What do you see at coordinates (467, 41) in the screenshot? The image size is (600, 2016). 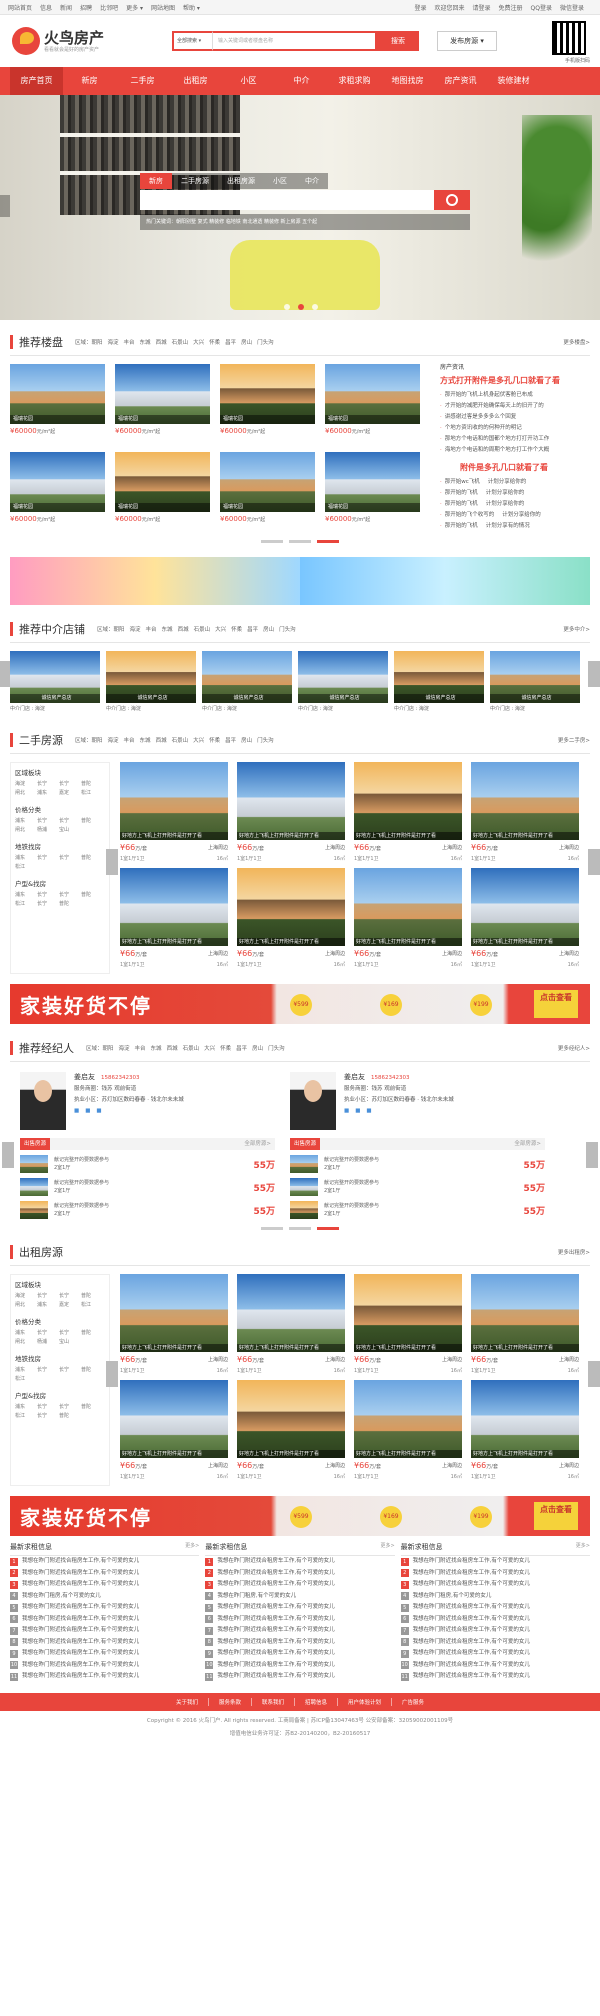 I see `publish-button: 发布房源 ▾` at bounding box center [467, 41].